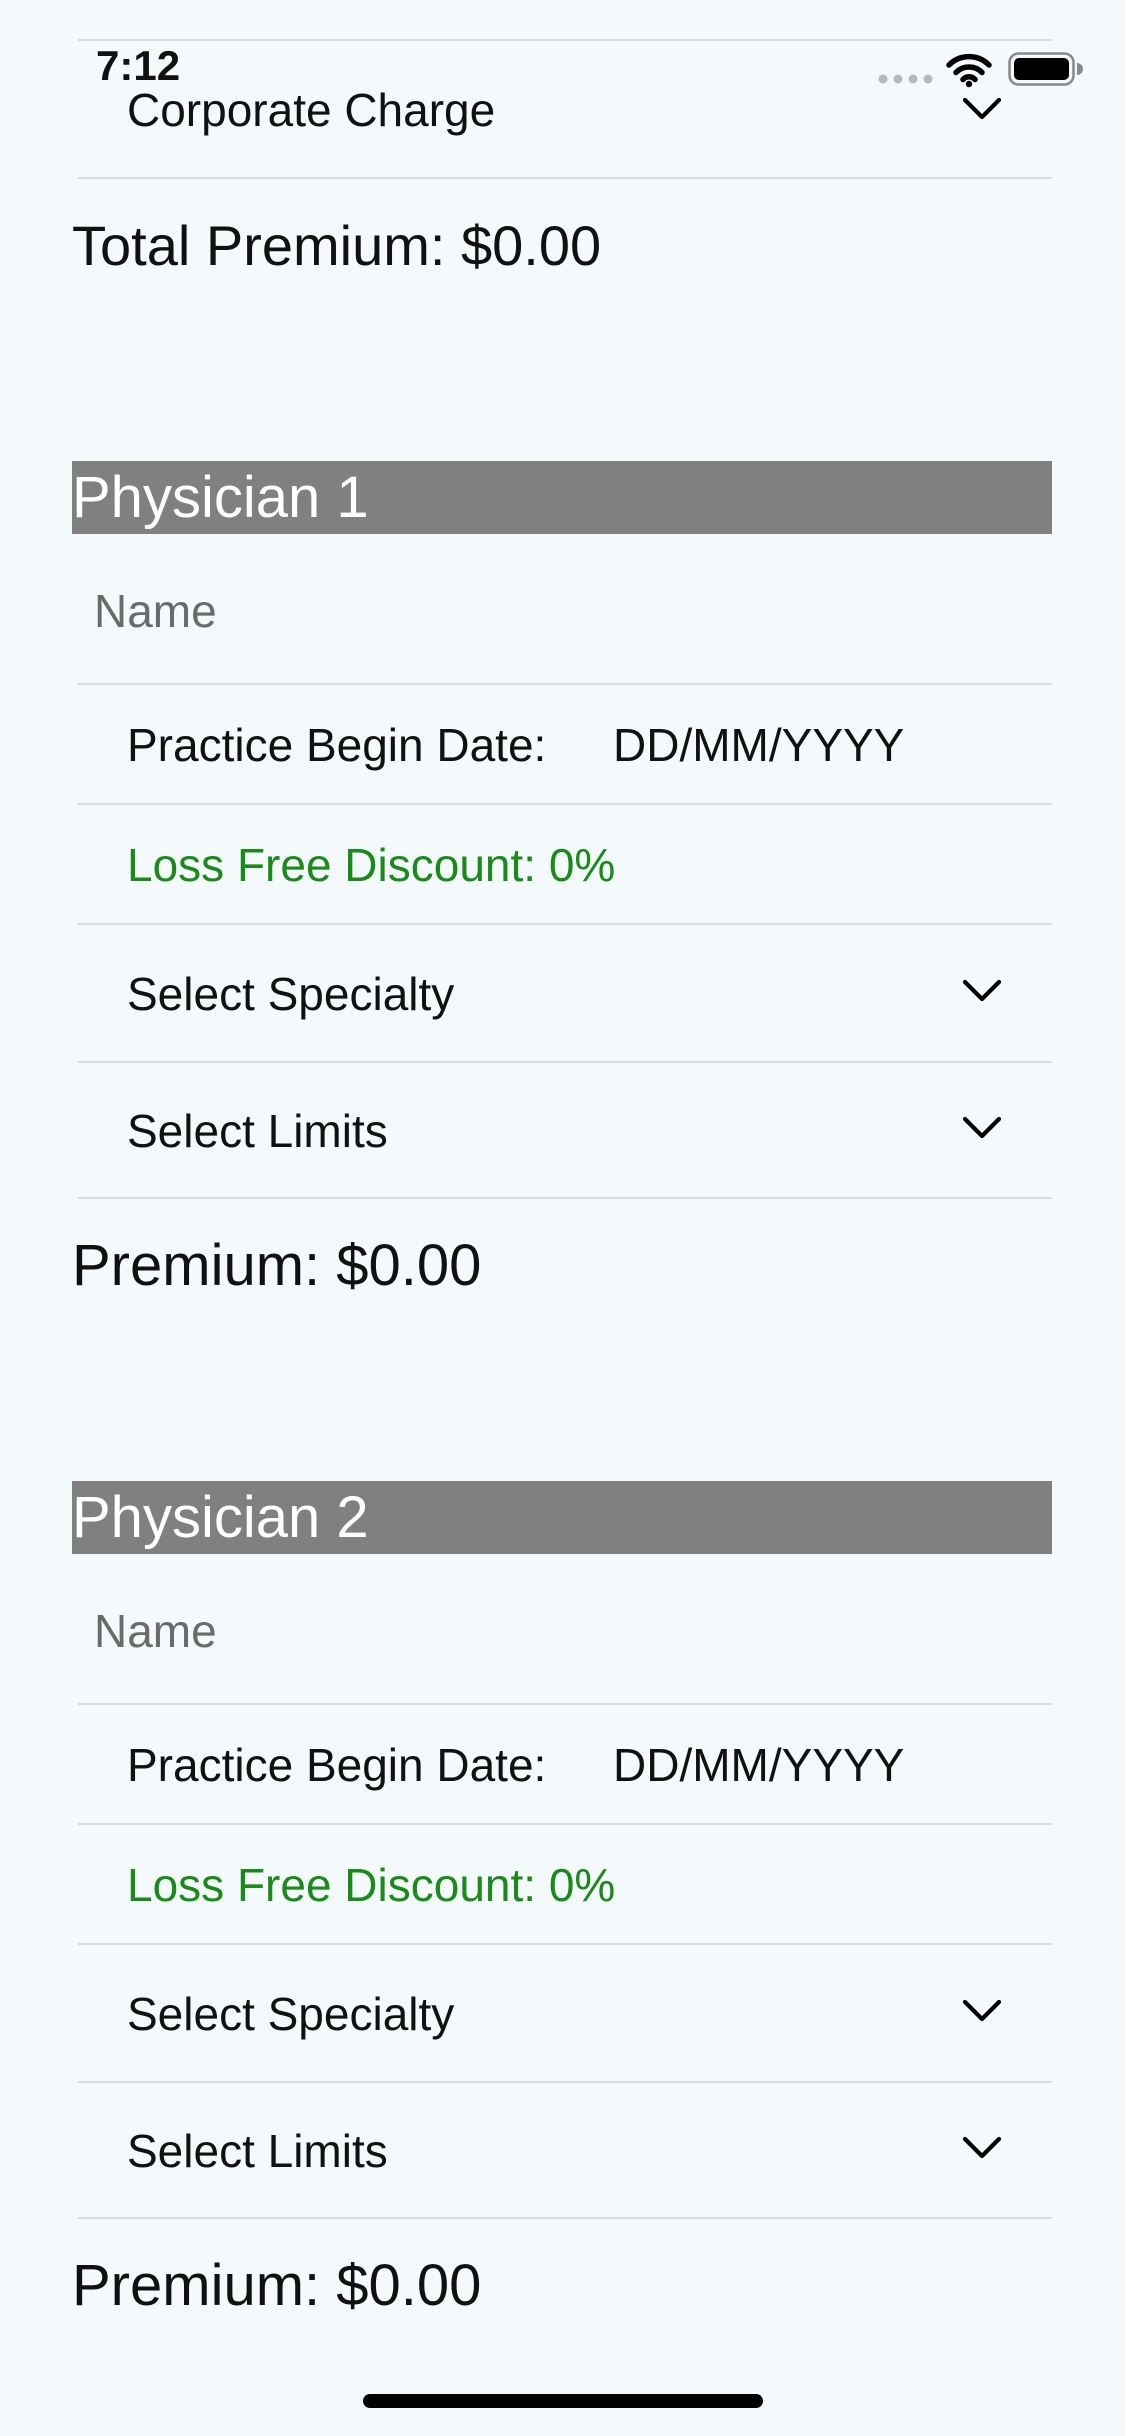 This screenshot has width=1125, height=2436. What do you see at coordinates (290, 994) in the screenshot?
I see `physician-1-select-specialty: Select Specialty` at bounding box center [290, 994].